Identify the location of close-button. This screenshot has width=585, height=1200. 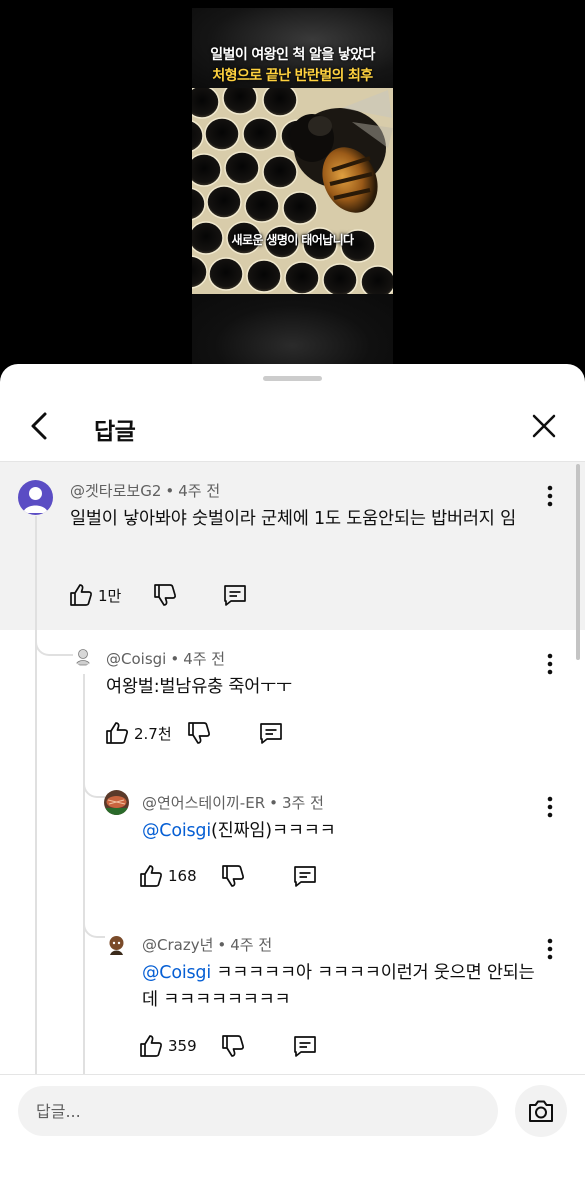
(544, 426).